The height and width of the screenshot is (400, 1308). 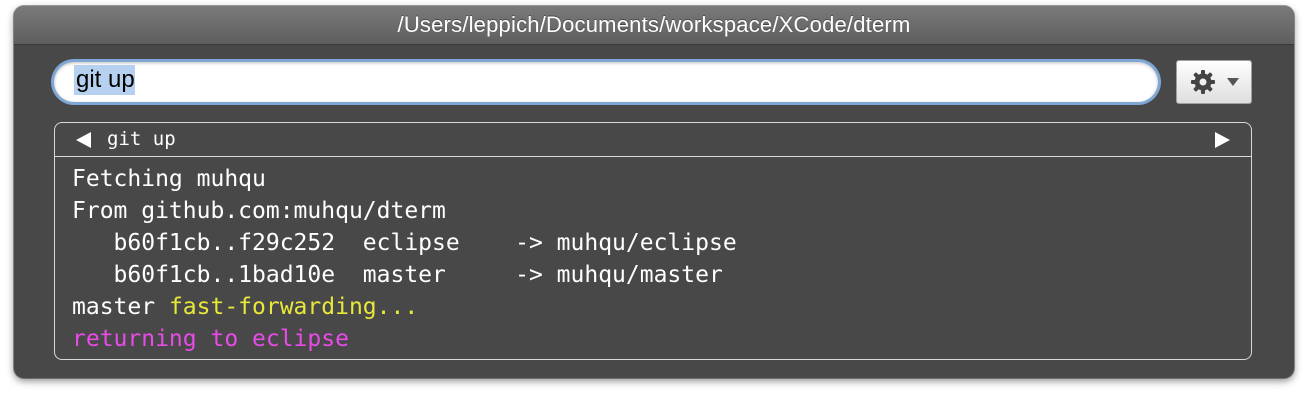 What do you see at coordinates (1233, 82) in the screenshot?
I see `chevron-down-icon` at bounding box center [1233, 82].